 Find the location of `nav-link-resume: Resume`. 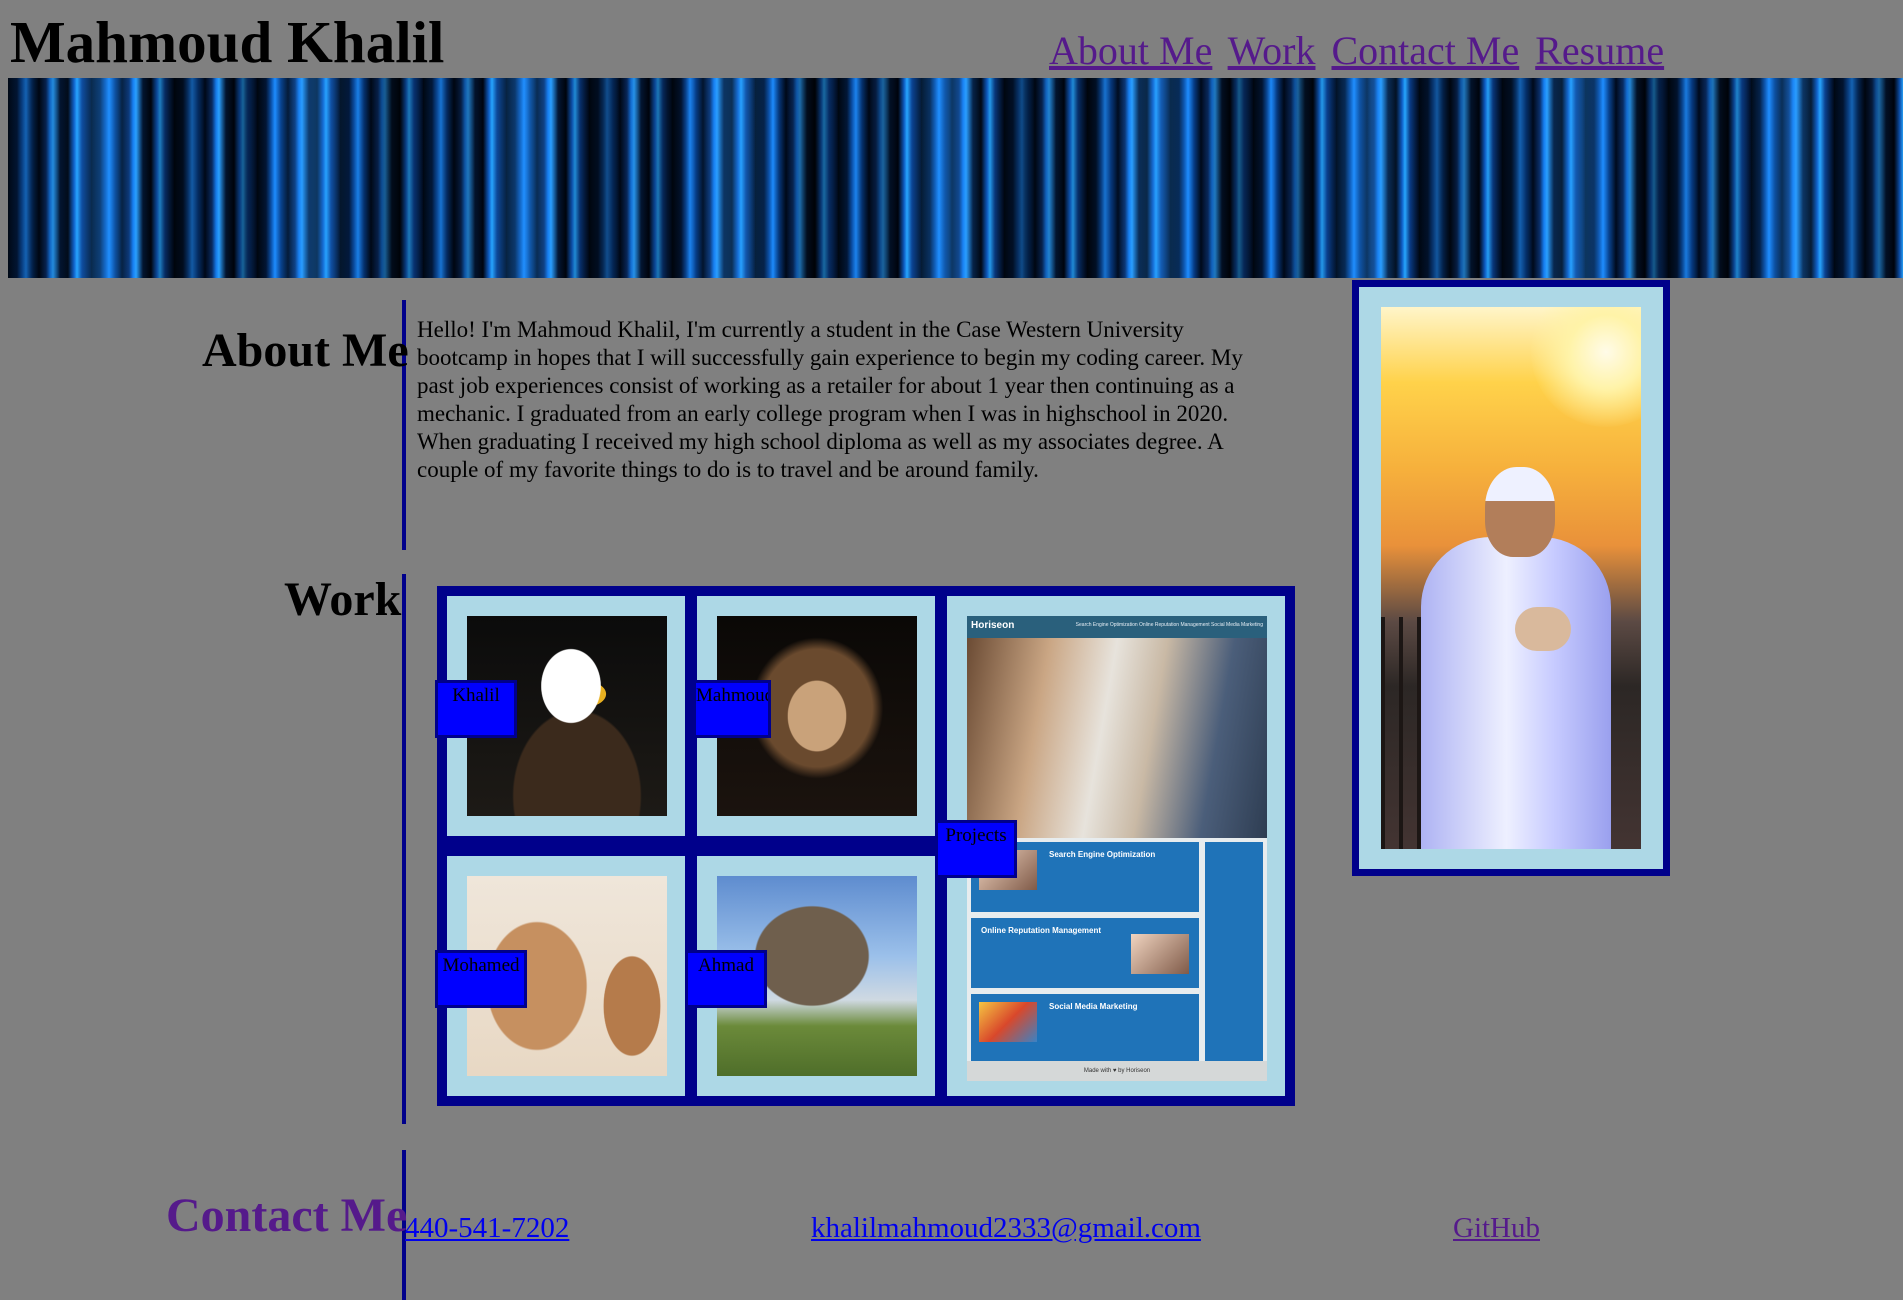

nav-link-resume: Resume is located at coordinates (1599, 50).